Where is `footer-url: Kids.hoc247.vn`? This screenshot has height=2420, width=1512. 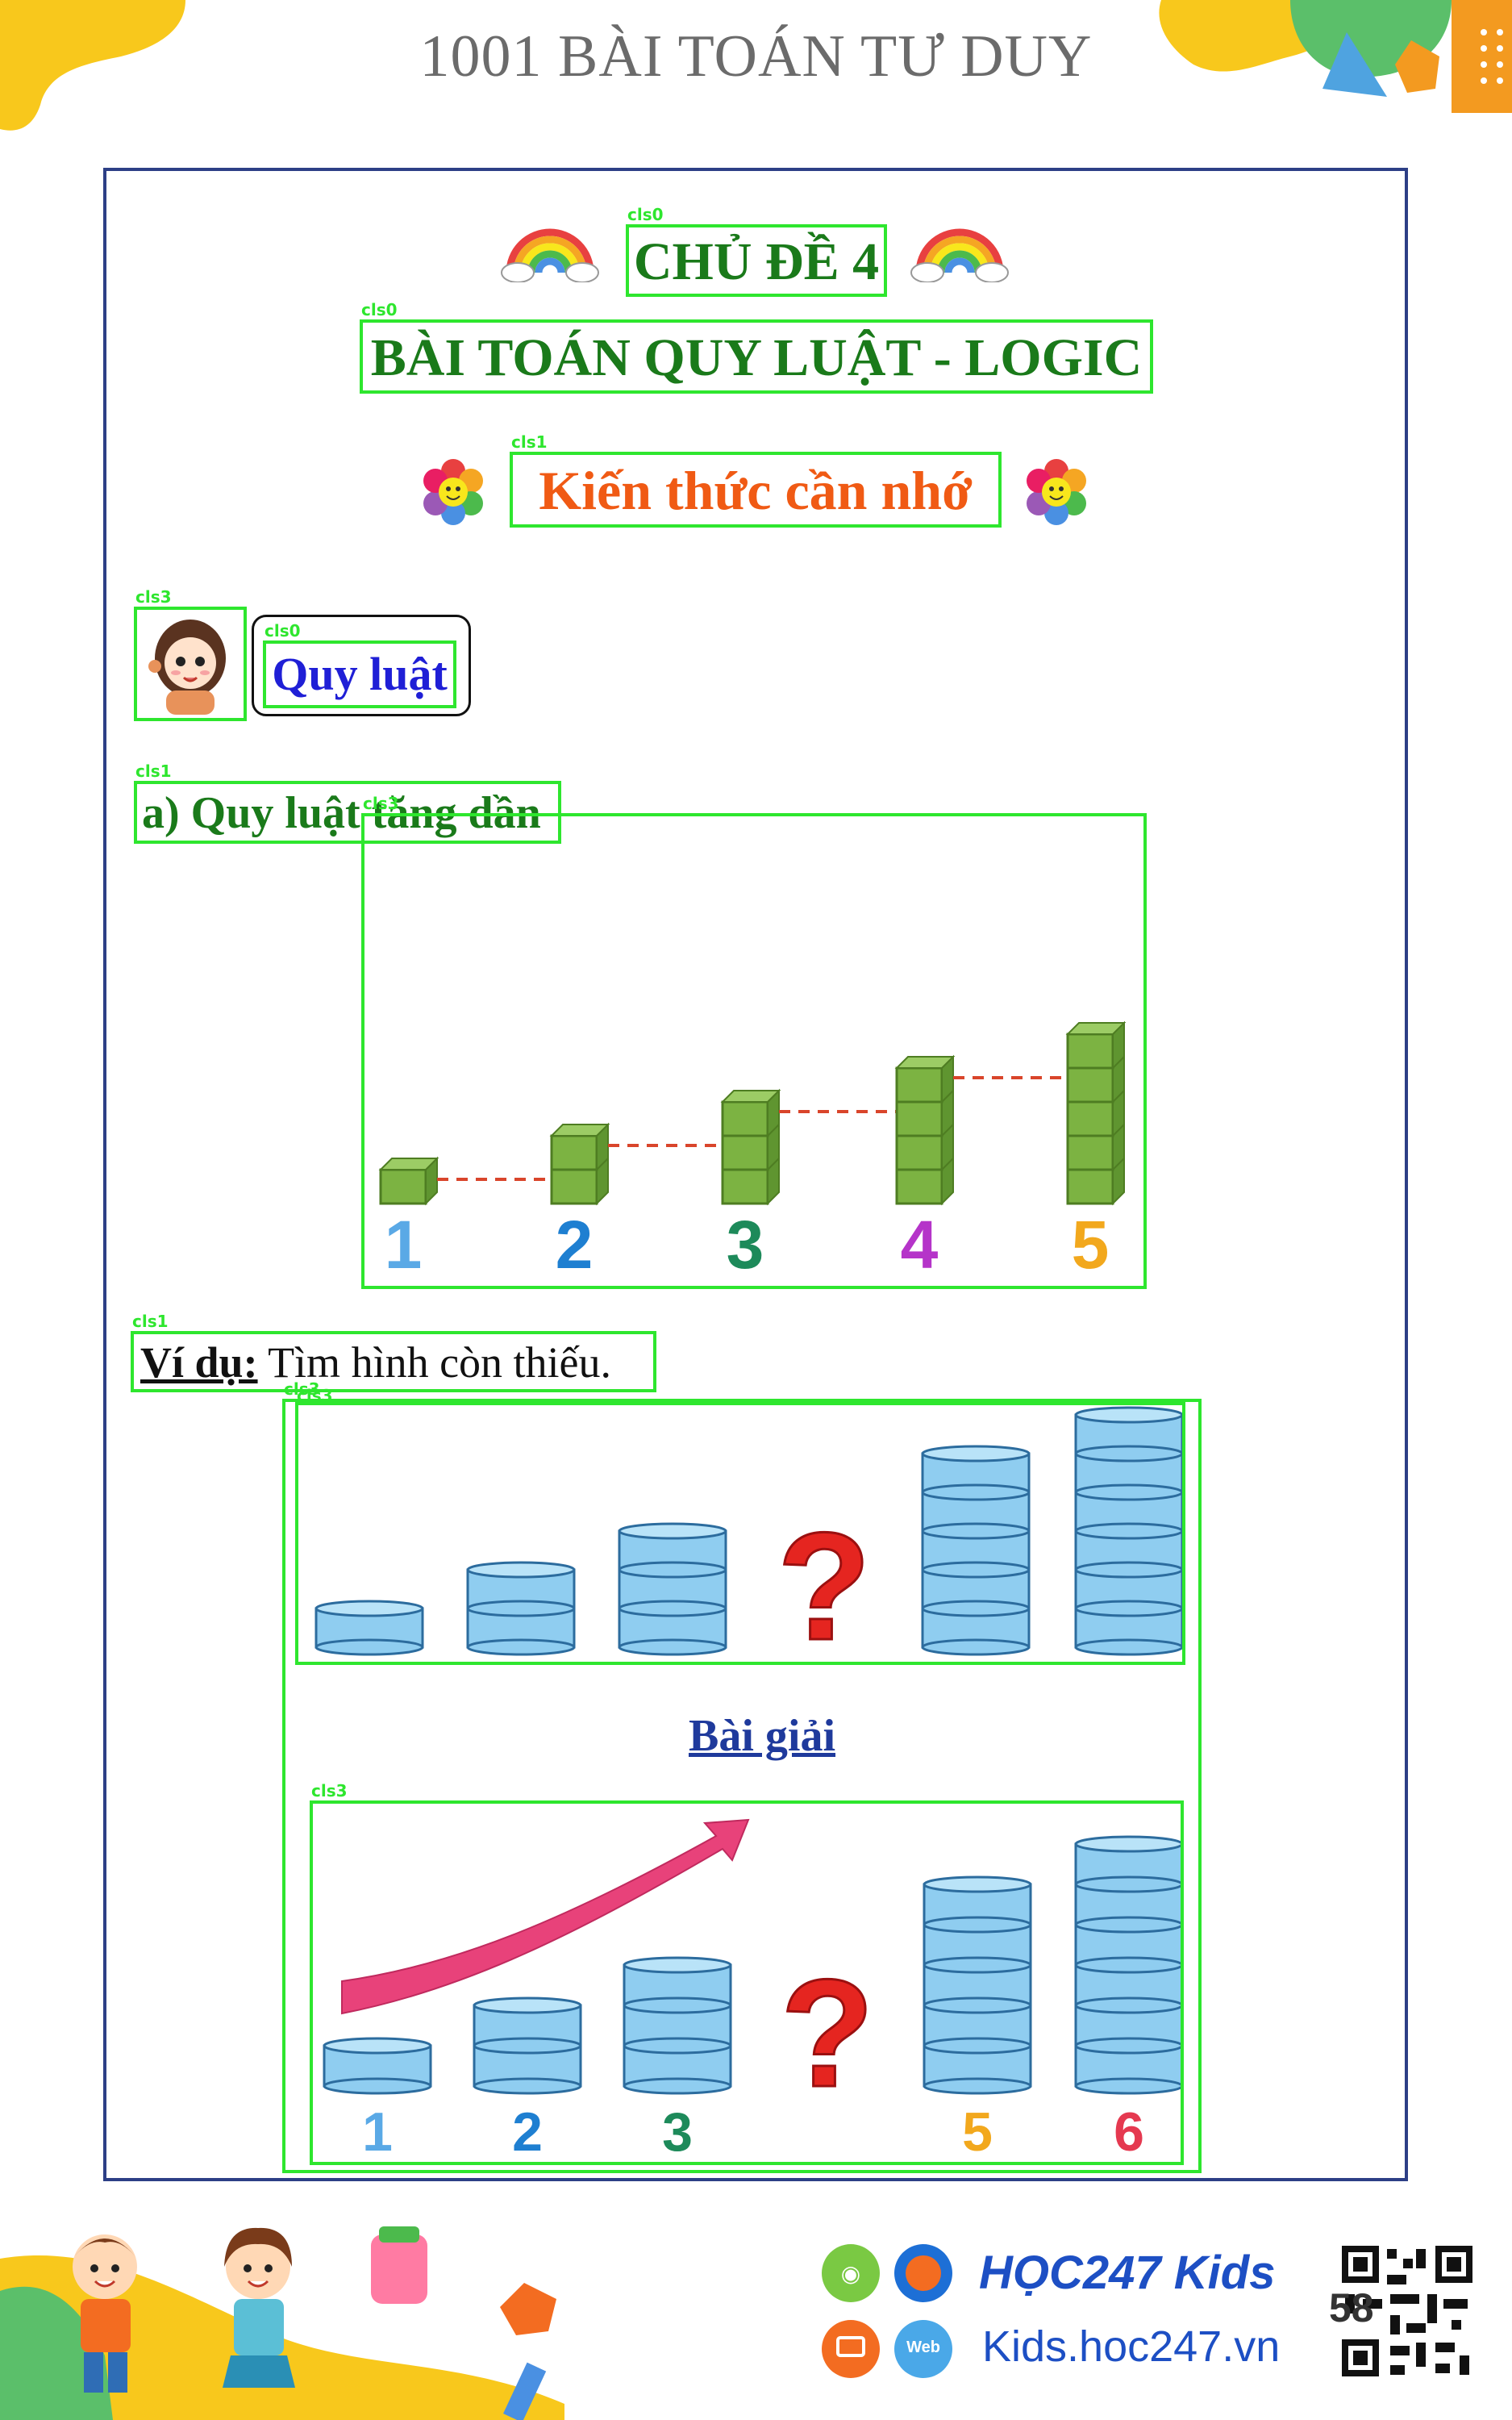
footer-url: Kids.hoc247.vn is located at coordinates (1131, 2347).